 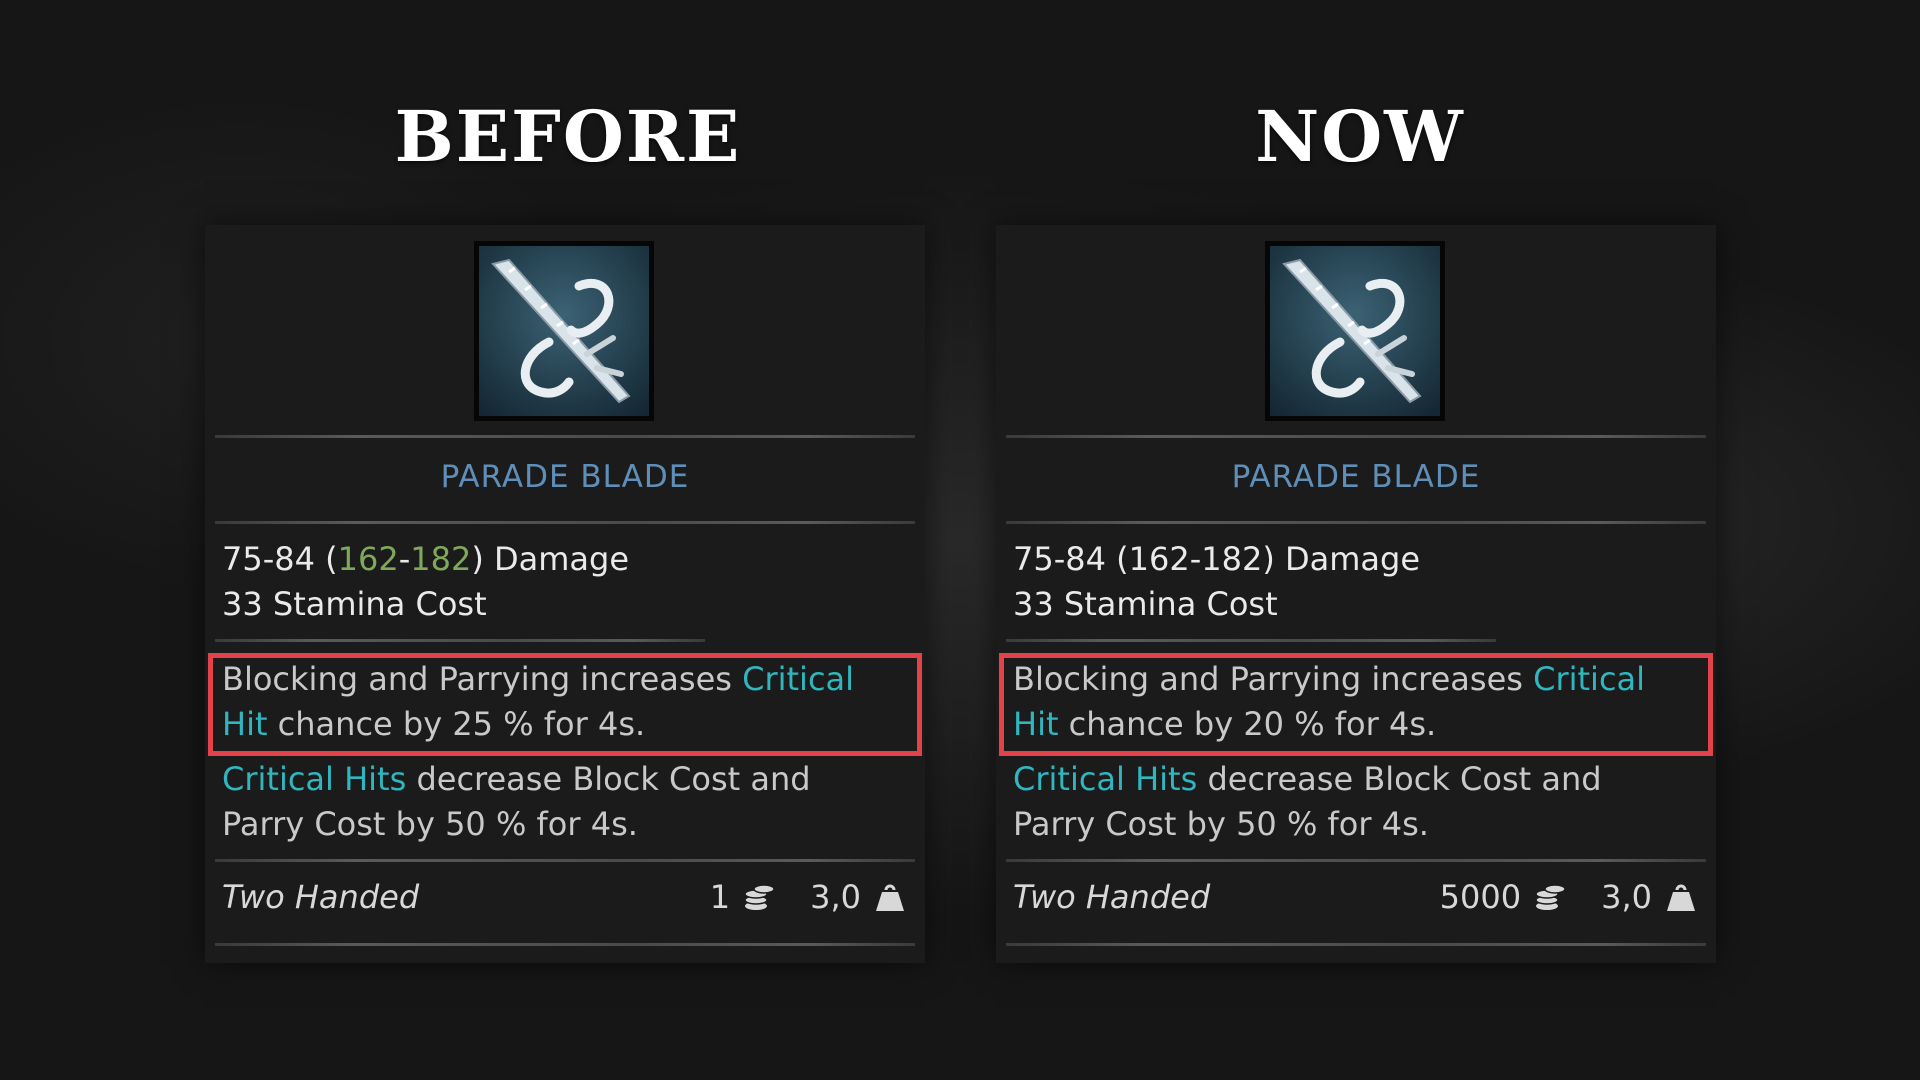 I want to click on item-value-weight: 1 3,0, so click(x=808, y=897).